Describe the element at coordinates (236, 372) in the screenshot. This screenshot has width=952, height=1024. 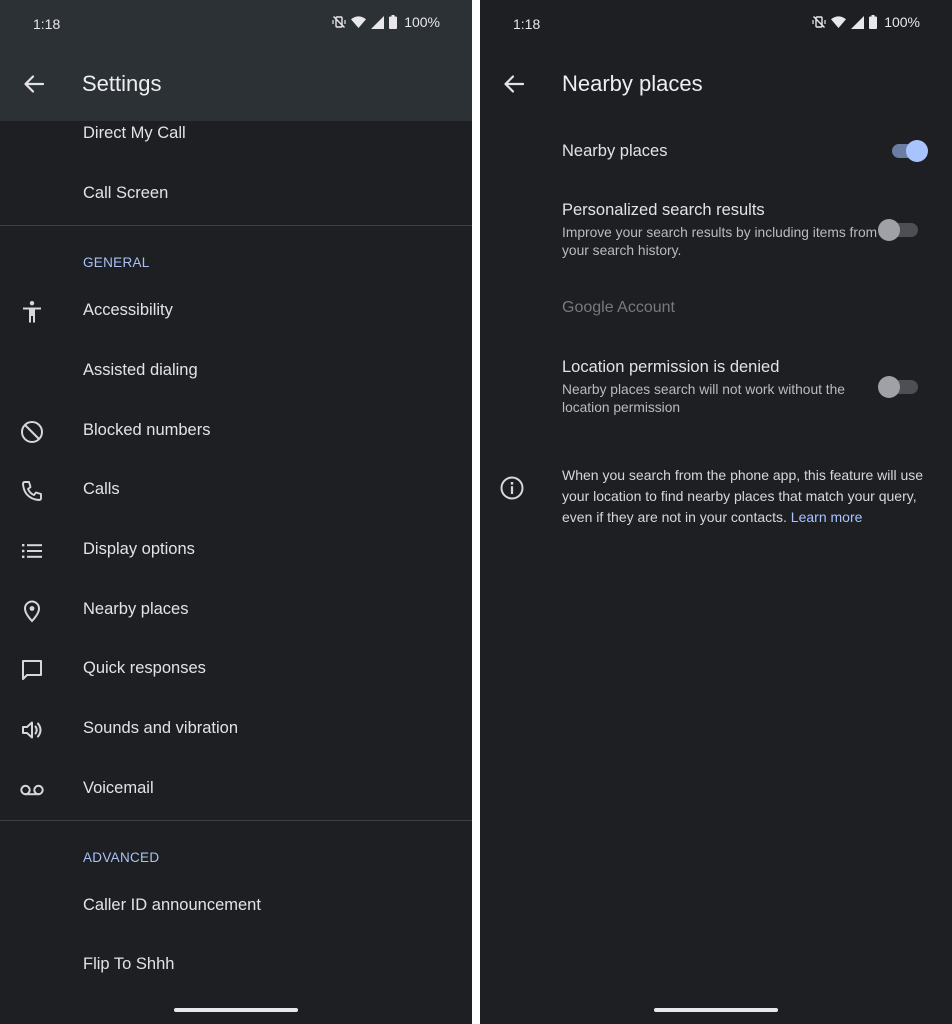
I see `settings-item-assisted-dialing: Assisted dialing` at that location.